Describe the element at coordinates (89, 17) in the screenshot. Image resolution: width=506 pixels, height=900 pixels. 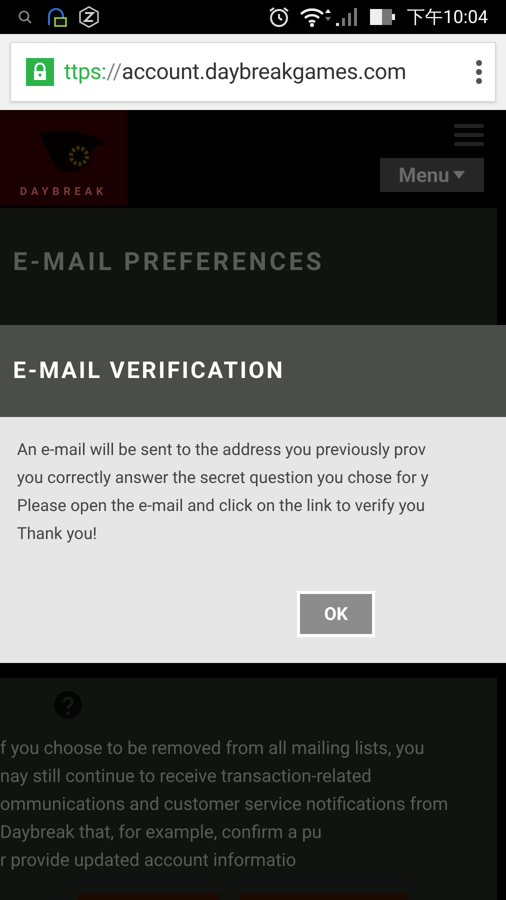
I see `hexagon-icon` at that location.